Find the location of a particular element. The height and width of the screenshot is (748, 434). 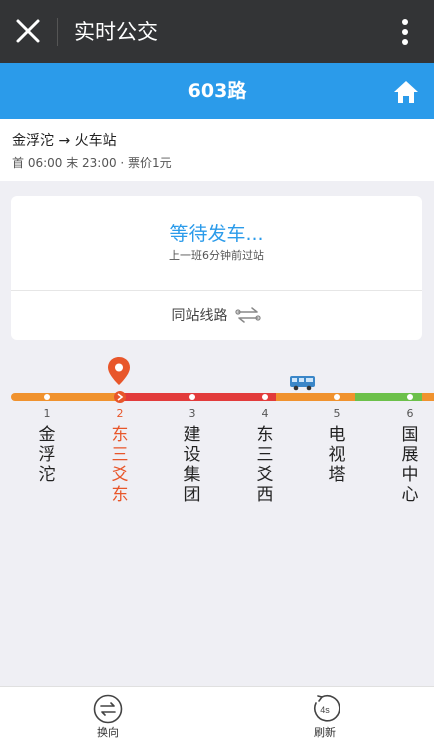

route-info: 金浮沱 → 火车站 首 06:00 末 23:00 · 票价1元 is located at coordinates (217, 150).